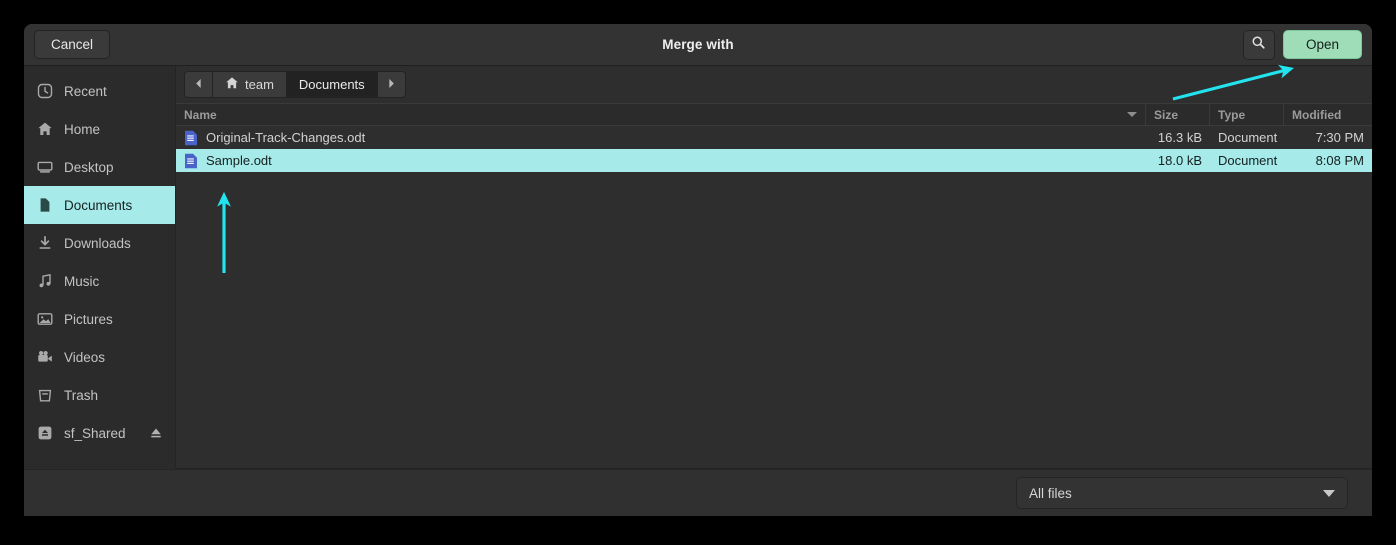  What do you see at coordinates (44, 281) in the screenshot?
I see `music-icon` at bounding box center [44, 281].